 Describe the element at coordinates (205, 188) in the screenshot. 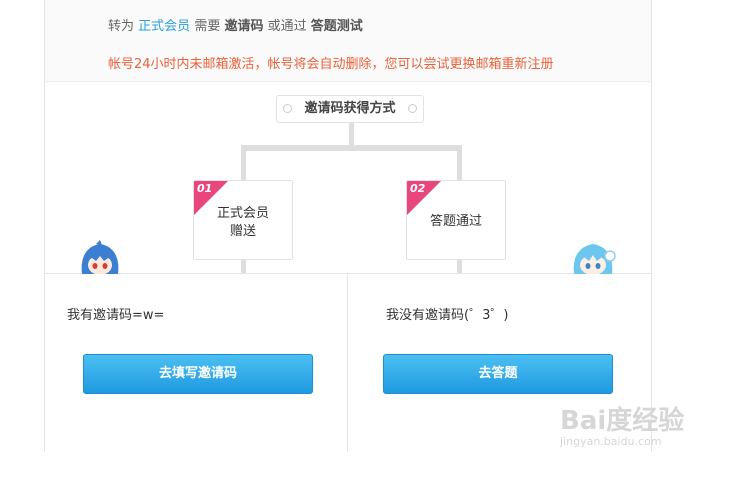

I see `card-number: 01` at that location.